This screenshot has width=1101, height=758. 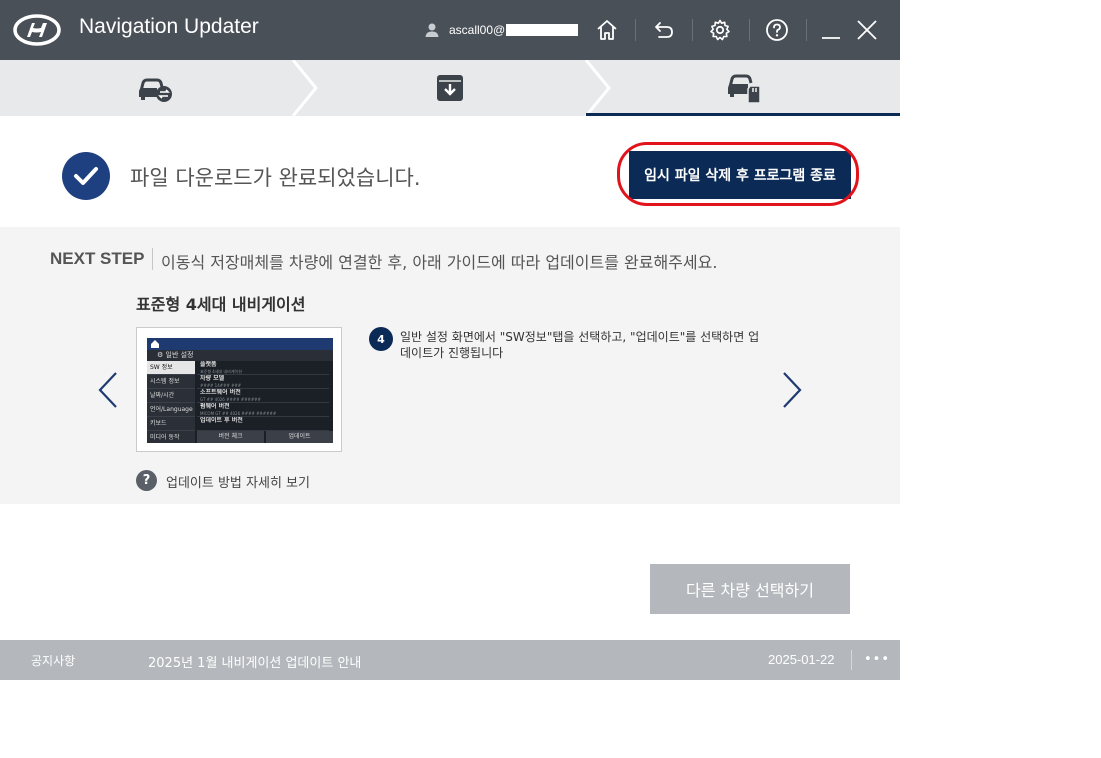 What do you see at coordinates (146, 480) in the screenshot?
I see `question-icon: ?` at bounding box center [146, 480].